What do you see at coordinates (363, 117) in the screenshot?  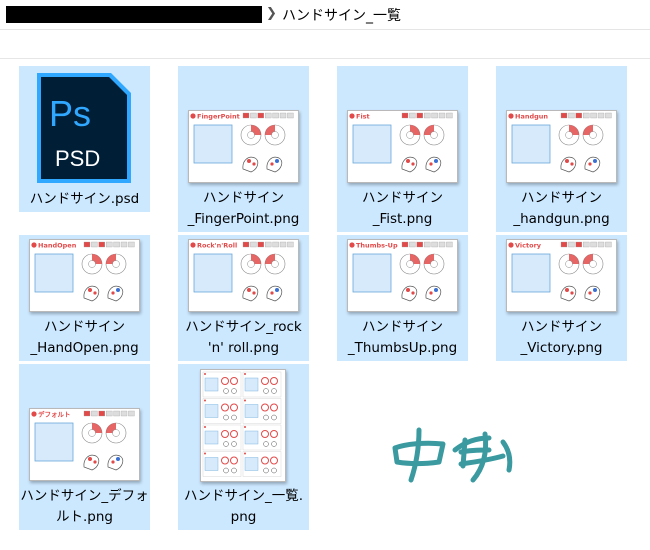 I see `svg-text: Fist` at bounding box center [363, 117].